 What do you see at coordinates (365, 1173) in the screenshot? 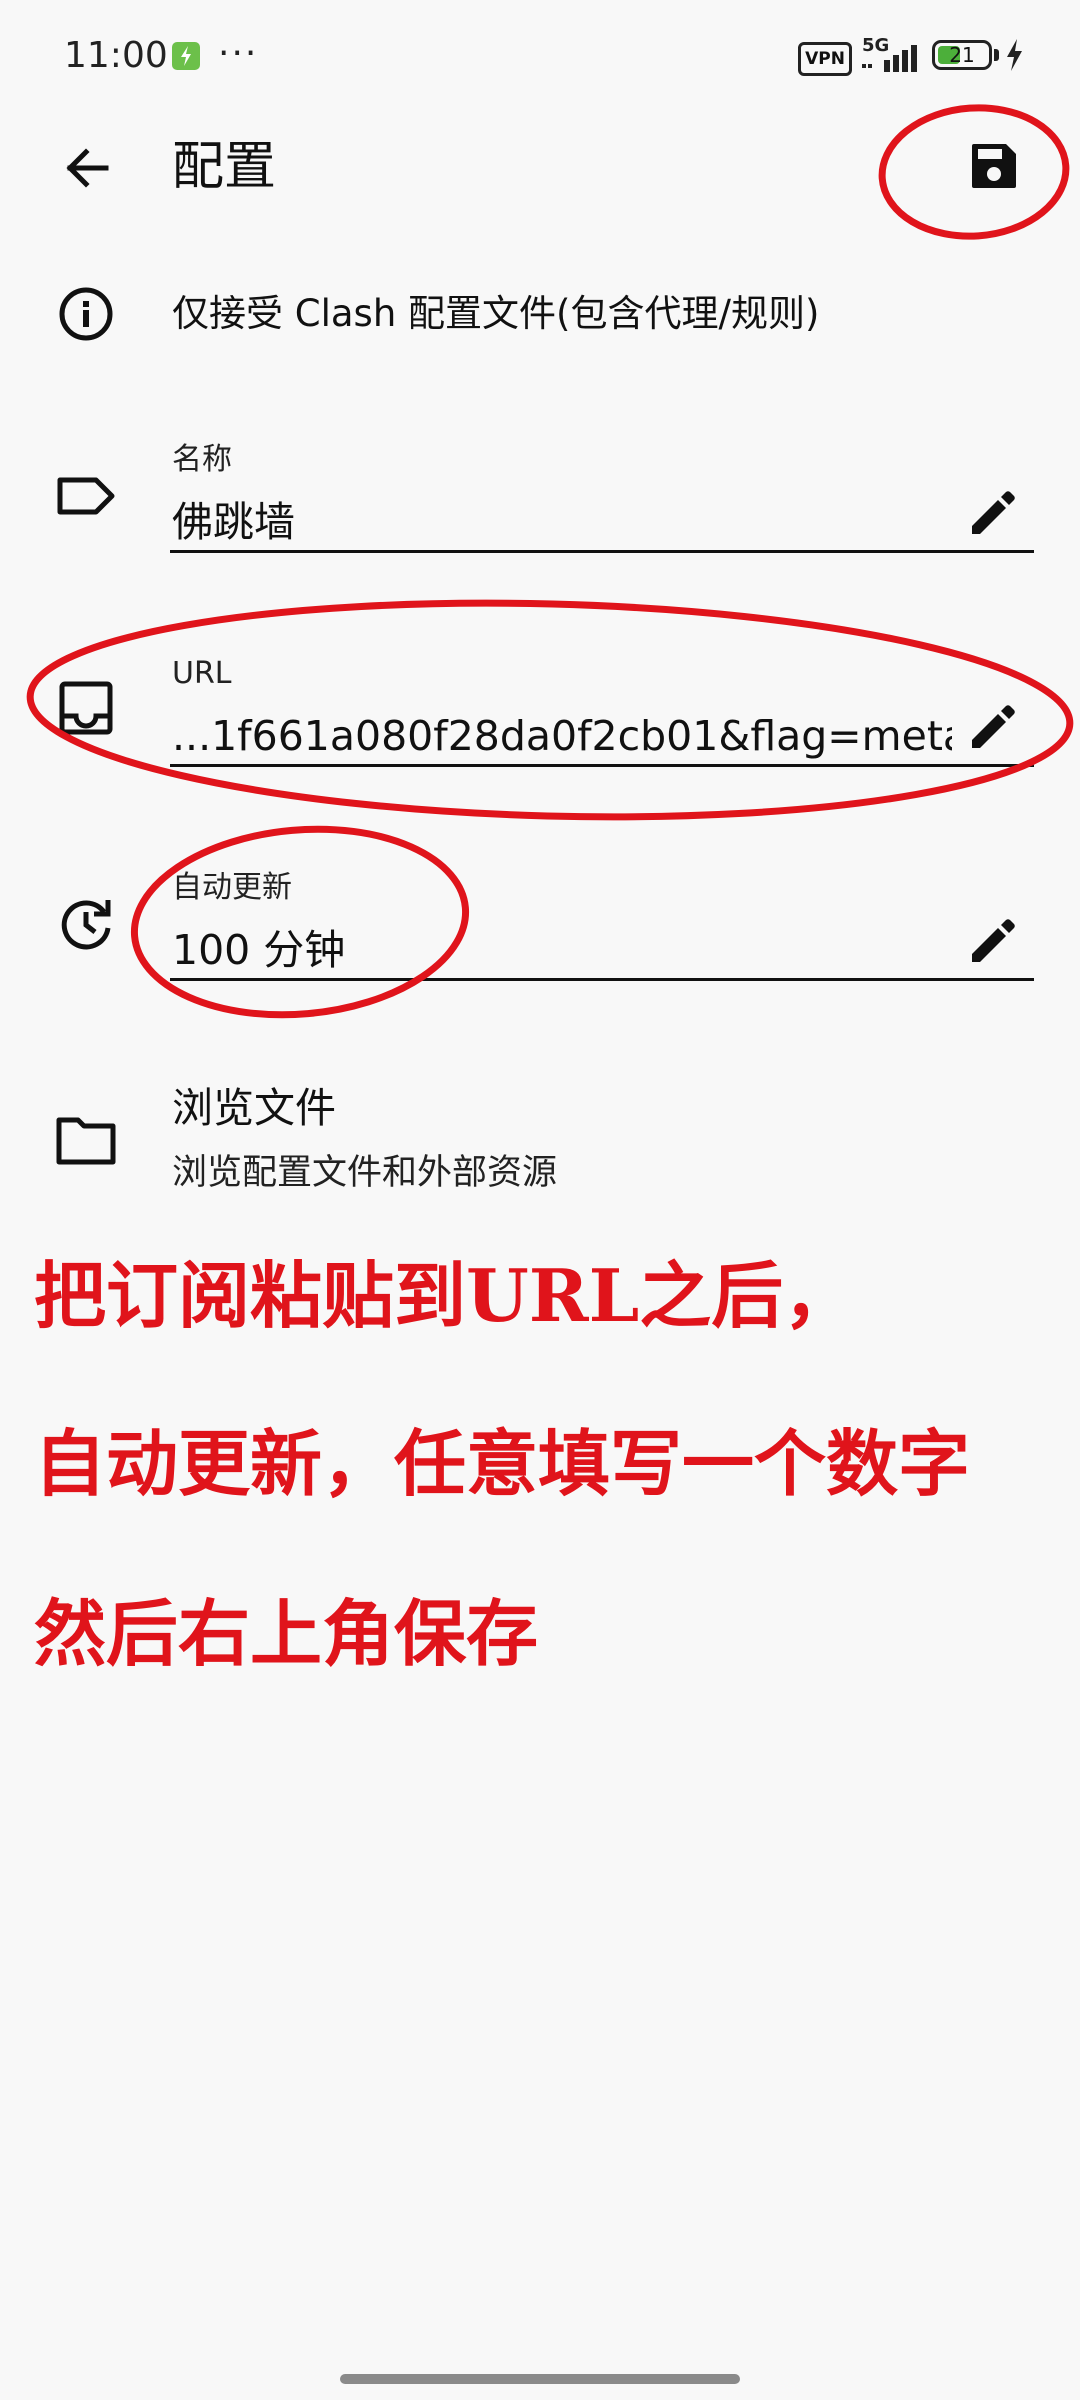
I see `browse-files-subtitle: 浏览配置文件和外部资源` at bounding box center [365, 1173].